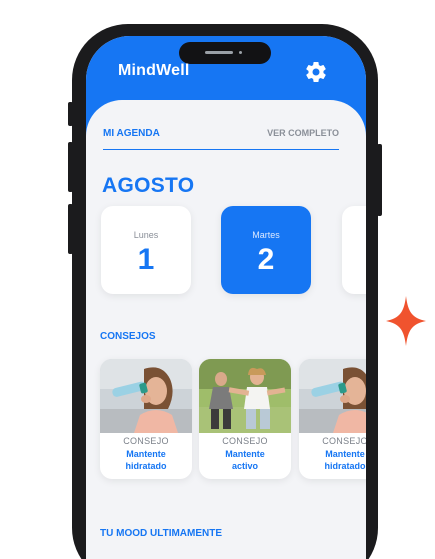  What do you see at coordinates (316, 72) in the screenshot?
I see `gear-icon` at bounding box center [316, 72].